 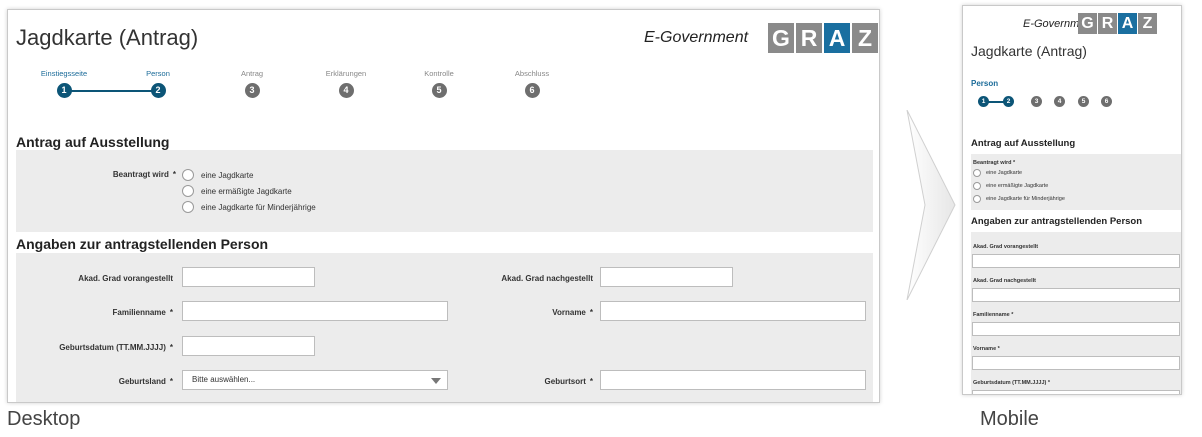 I want to click on step-person: Person 2, so click(x=158, y=83).